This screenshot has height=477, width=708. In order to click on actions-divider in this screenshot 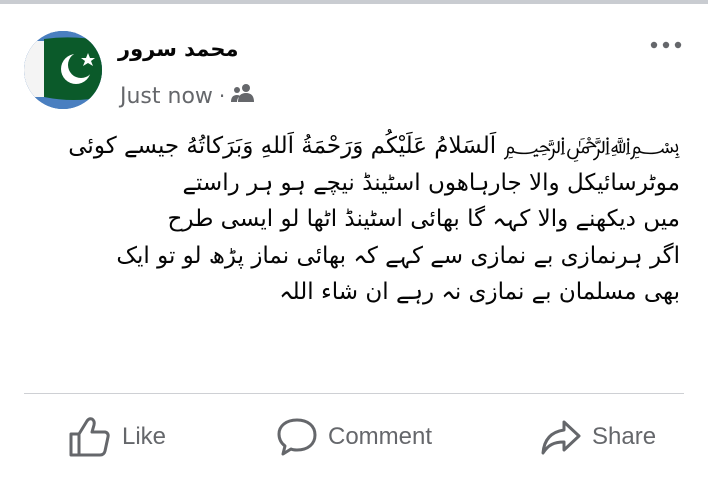, I will do `click(354, 393)`.